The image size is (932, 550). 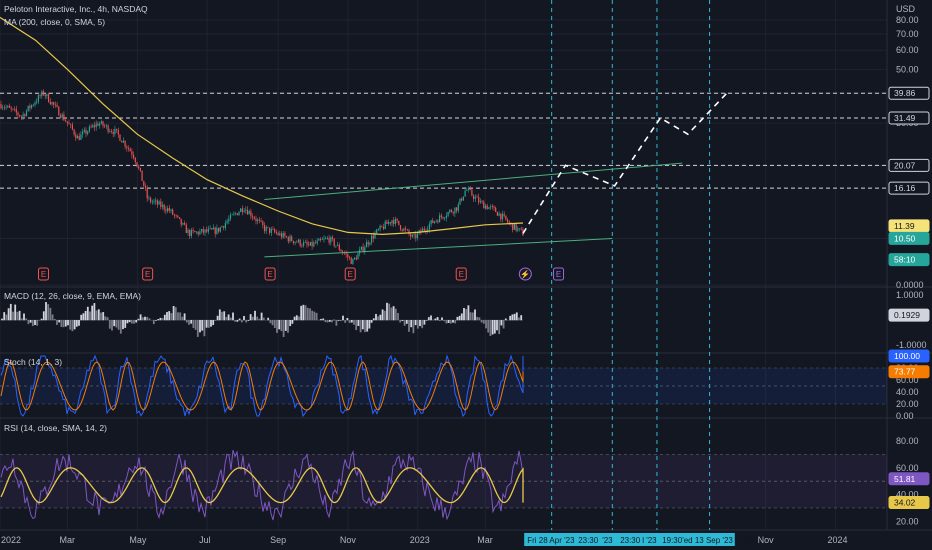 What do you see at coordinates (33, 362) in the screenshot?
I see `stoch-legend: Stoch (14, 1, 3)` at bounding box center [33, 362].